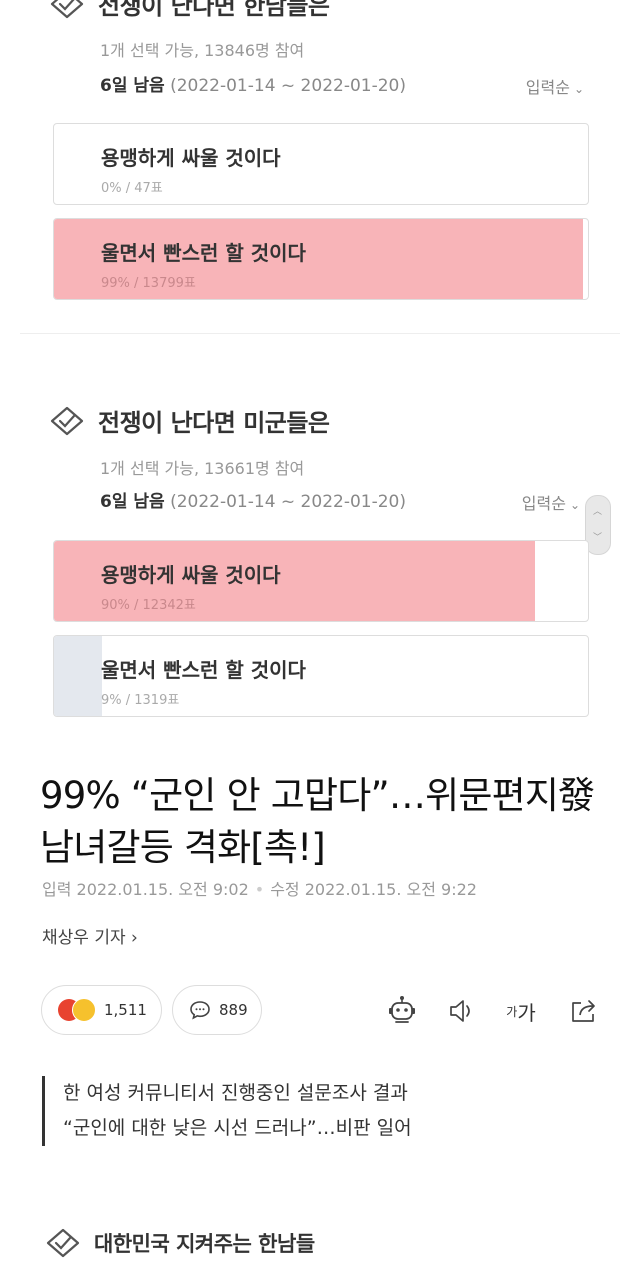 The width and height of the screenshot is (640, 1280). I want to click on poll-option: 용맹하게 싸울 것이다 0% / 47표, so click(321, 164).